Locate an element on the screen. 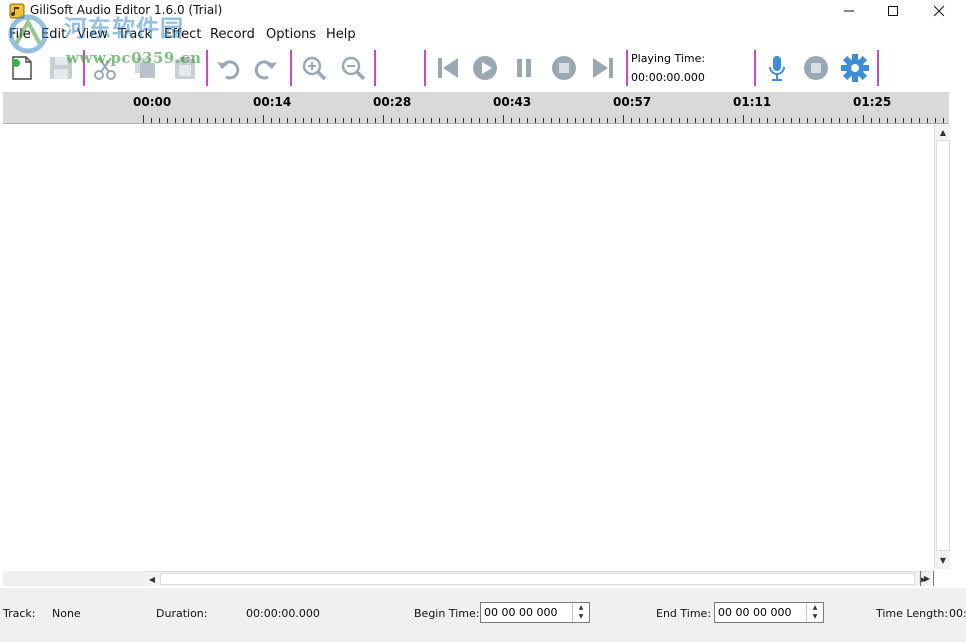 Image resolution: width=966 pixels, height=642 pixels. menu-options: Options is located at coordinates (291, 34).